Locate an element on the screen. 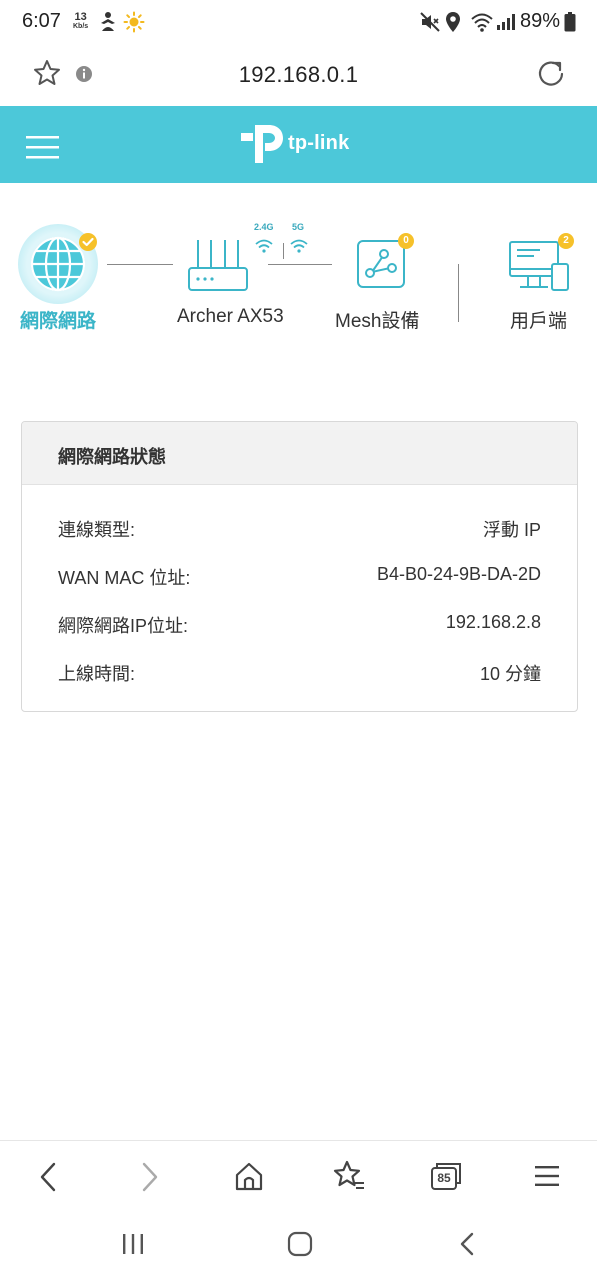  clients-icon is located at coordinates (539, 267).